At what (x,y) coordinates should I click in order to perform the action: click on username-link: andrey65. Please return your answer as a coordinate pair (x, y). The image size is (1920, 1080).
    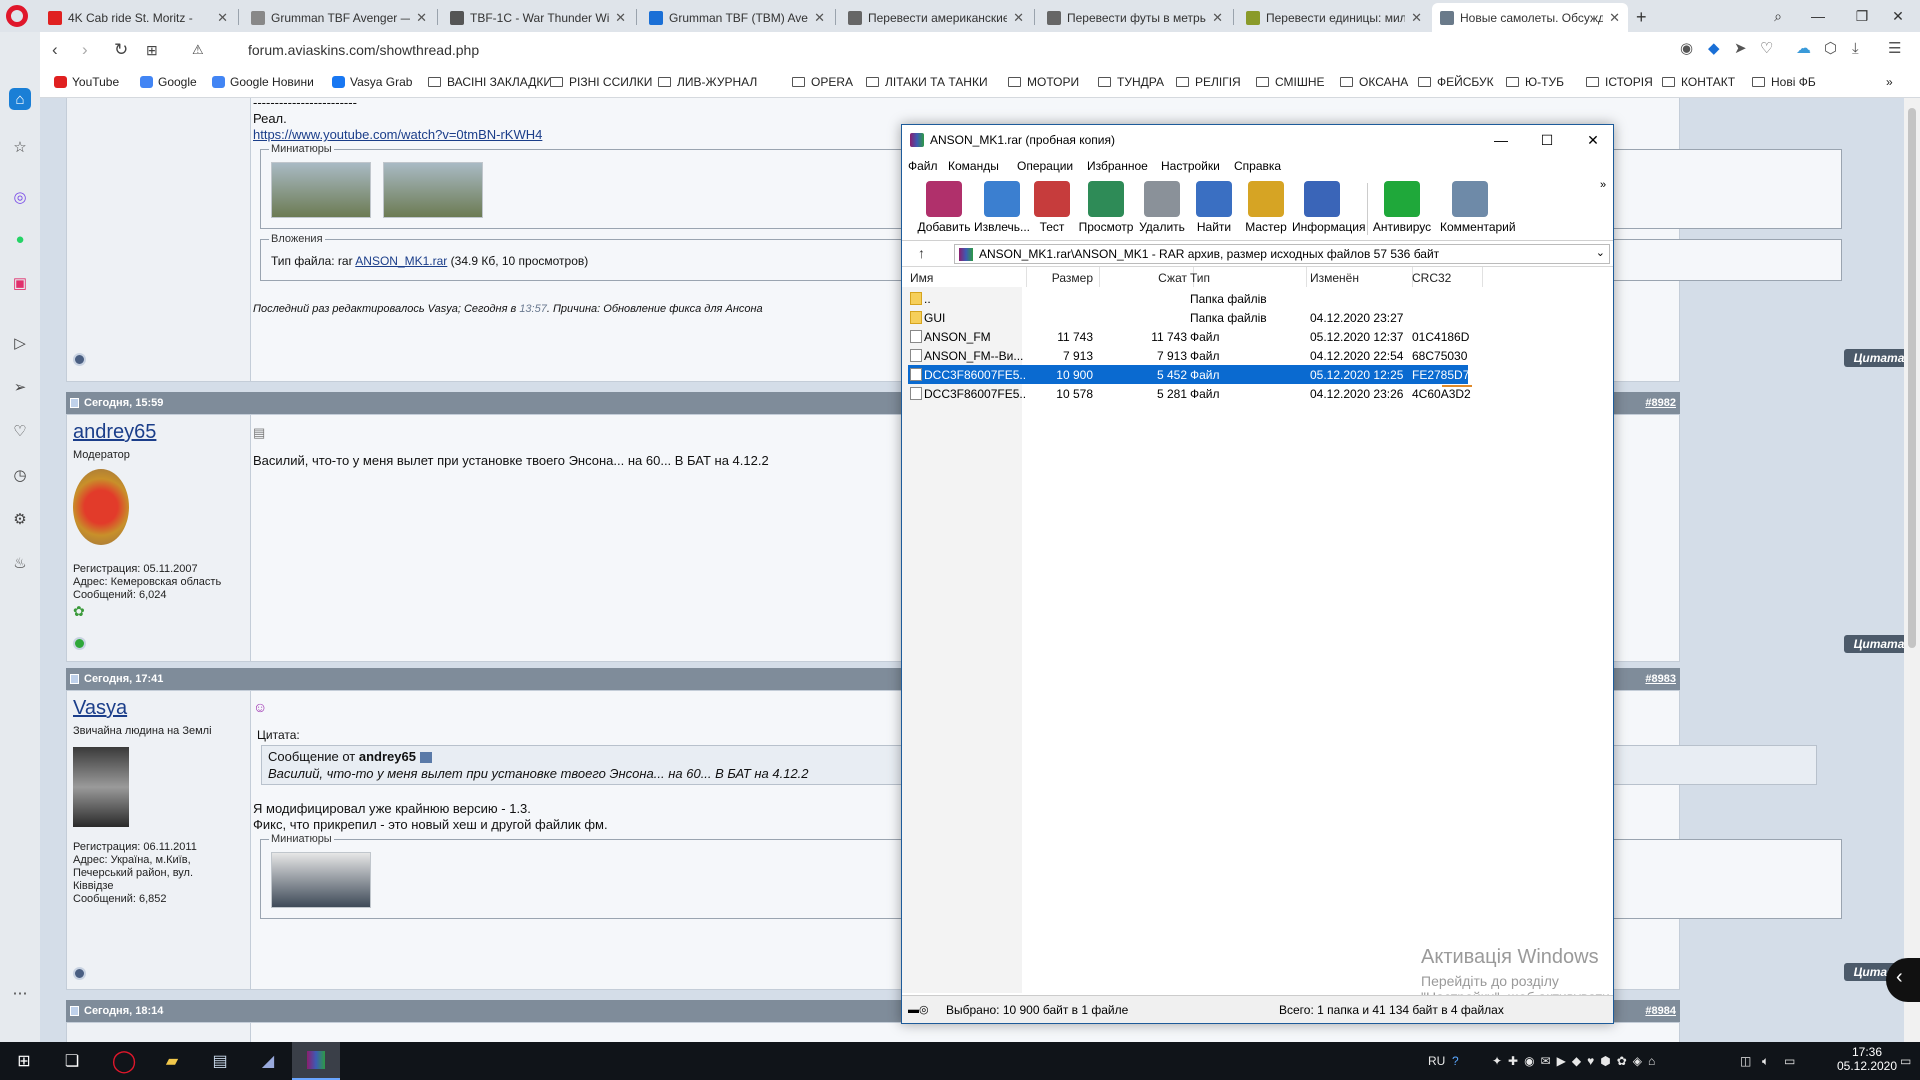
    Looking at the image, I should click on (114, 432).